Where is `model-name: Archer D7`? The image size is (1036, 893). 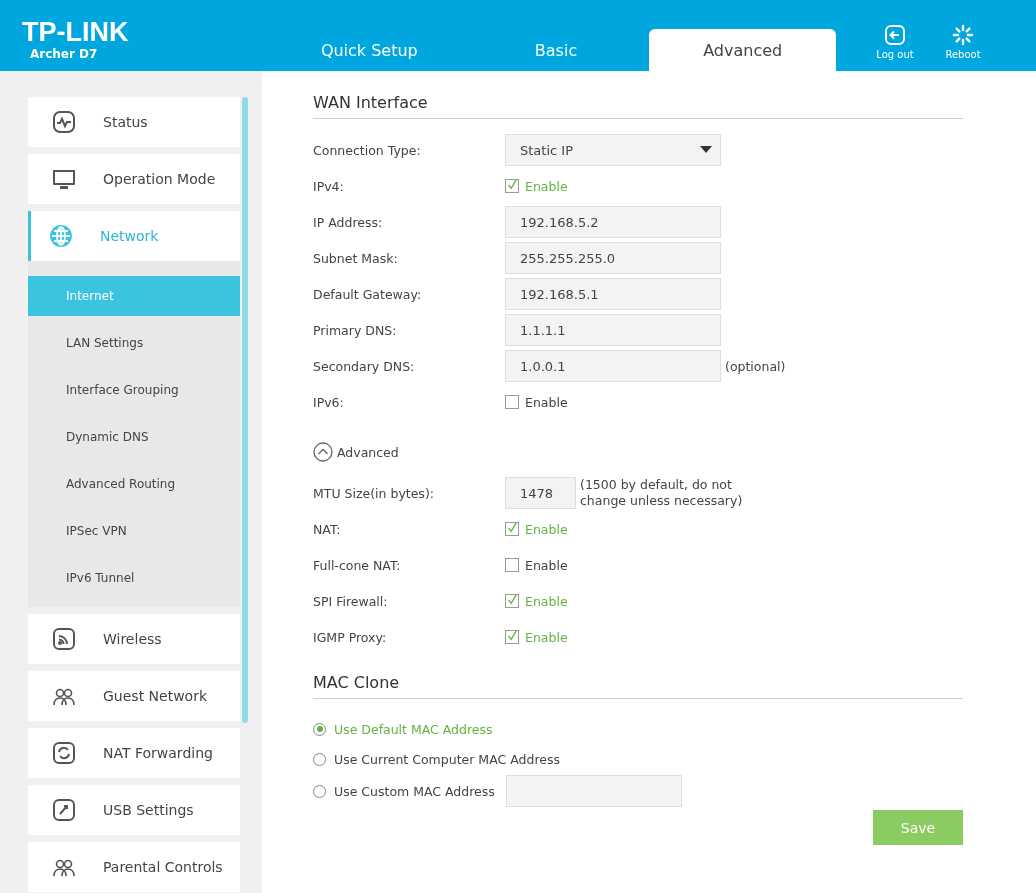
model-name: Archer D7 is located at coordinates (64, 54).